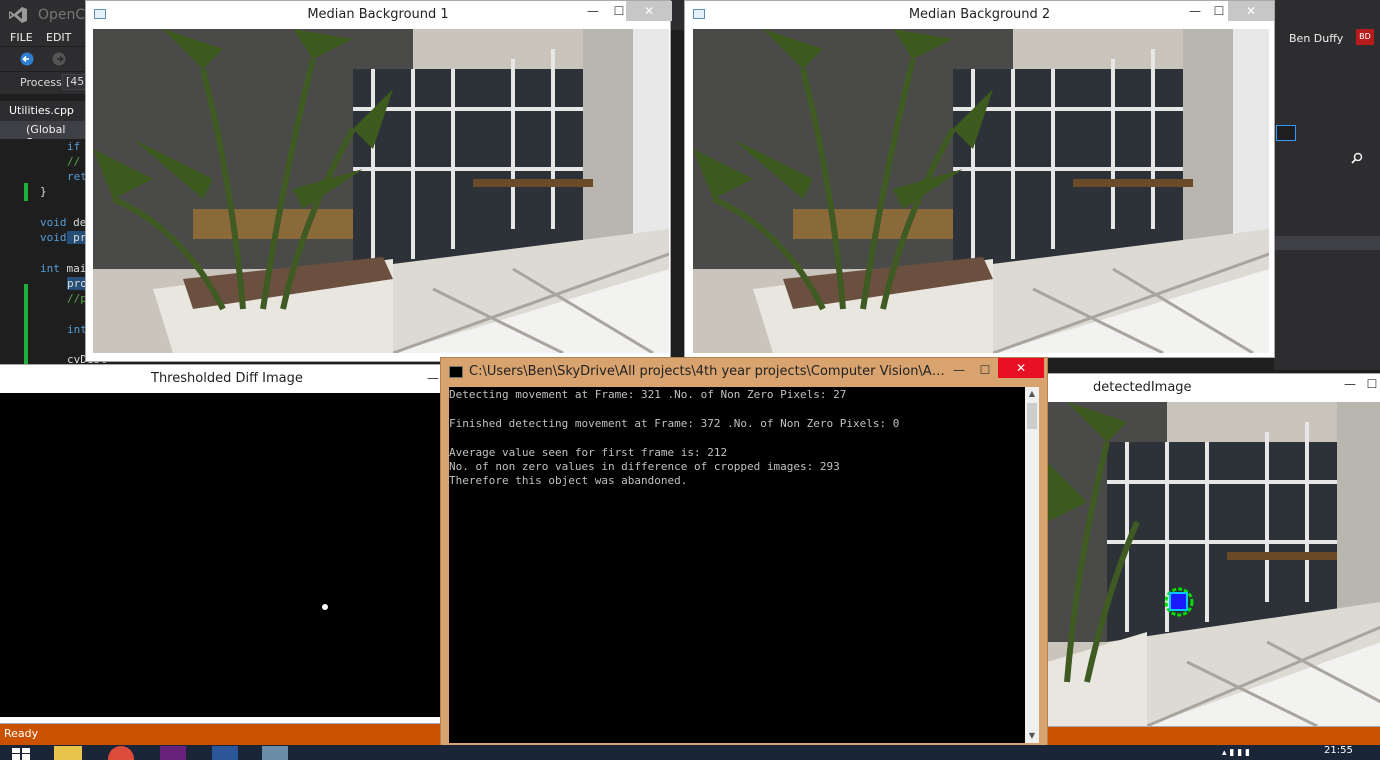 The image size is (1380, 760). What do you see at coordinates (50, 268) in the screenshot?
I see `code-keyword: int` at bounding box center [50, 268].